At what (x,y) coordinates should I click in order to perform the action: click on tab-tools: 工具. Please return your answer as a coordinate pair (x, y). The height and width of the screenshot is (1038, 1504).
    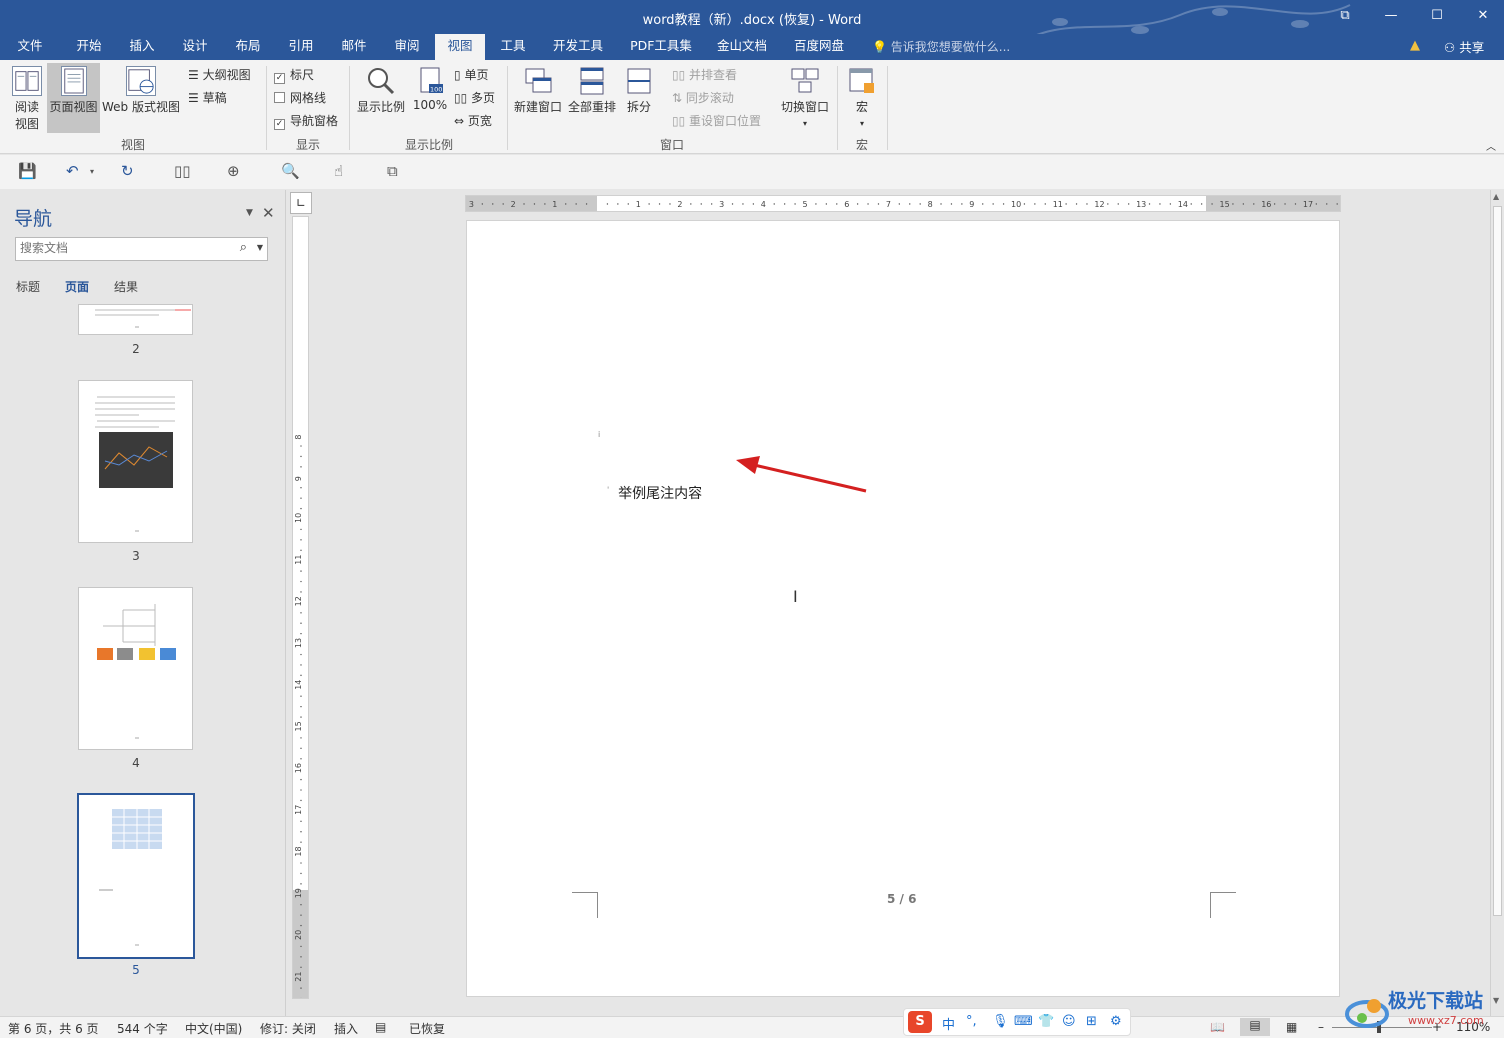
    Looking at the image, I should click on (513, 47).